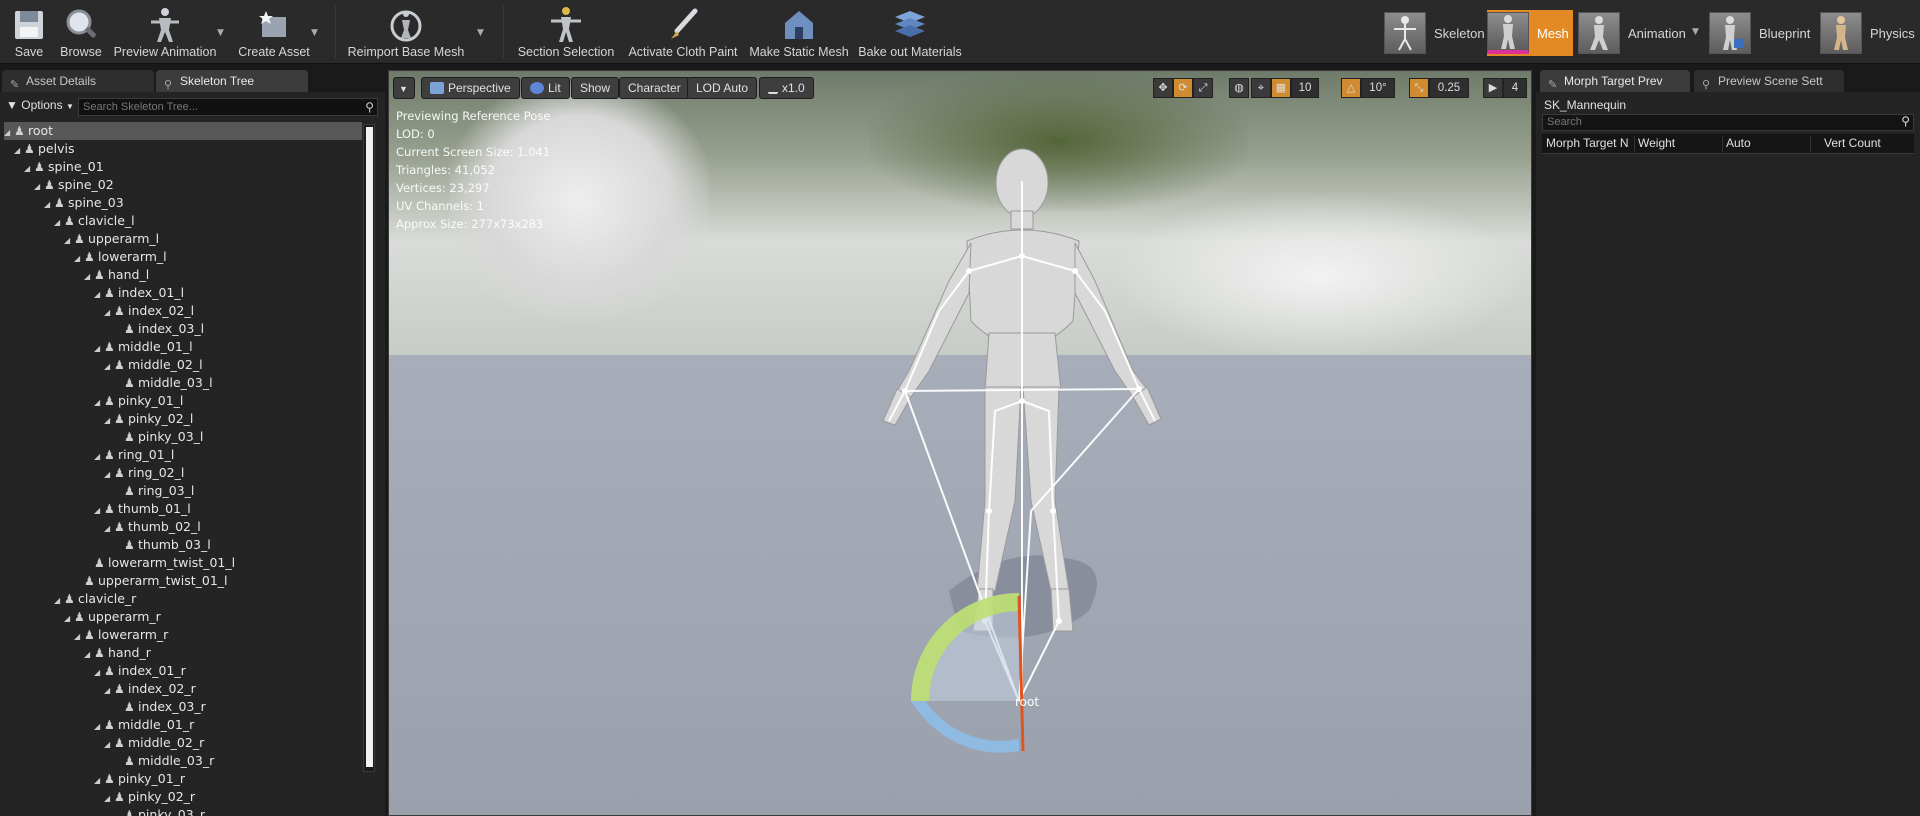 The height and width of the screenshot is (816, 1920). Describe the element at coordinates (786, 88) in the screenshot. I see `playback-speed-button: x1.0` at that location.